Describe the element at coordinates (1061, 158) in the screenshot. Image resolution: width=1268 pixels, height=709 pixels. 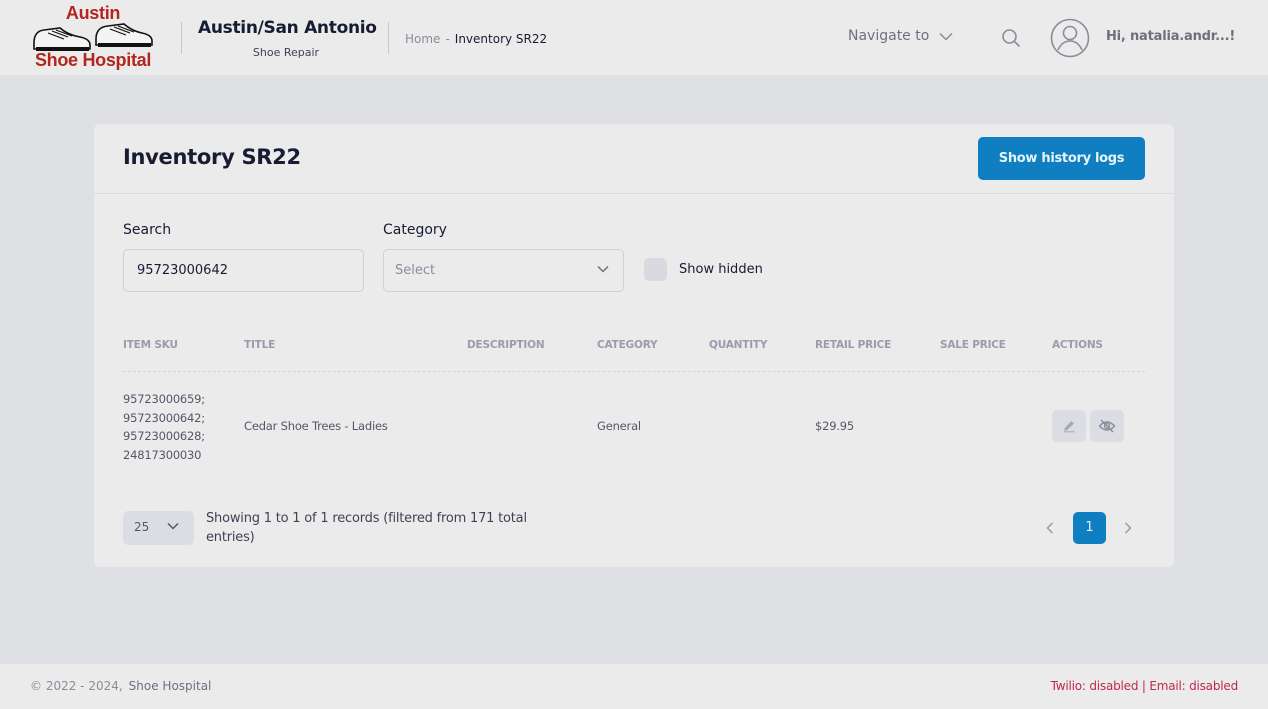
I see `show-history-logs-button: Show history logs` at that location.